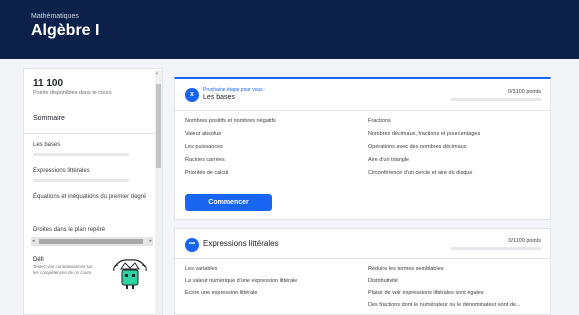  I want to click on sidebar-vertical-scrollbar: ▴, so click(158, 192).